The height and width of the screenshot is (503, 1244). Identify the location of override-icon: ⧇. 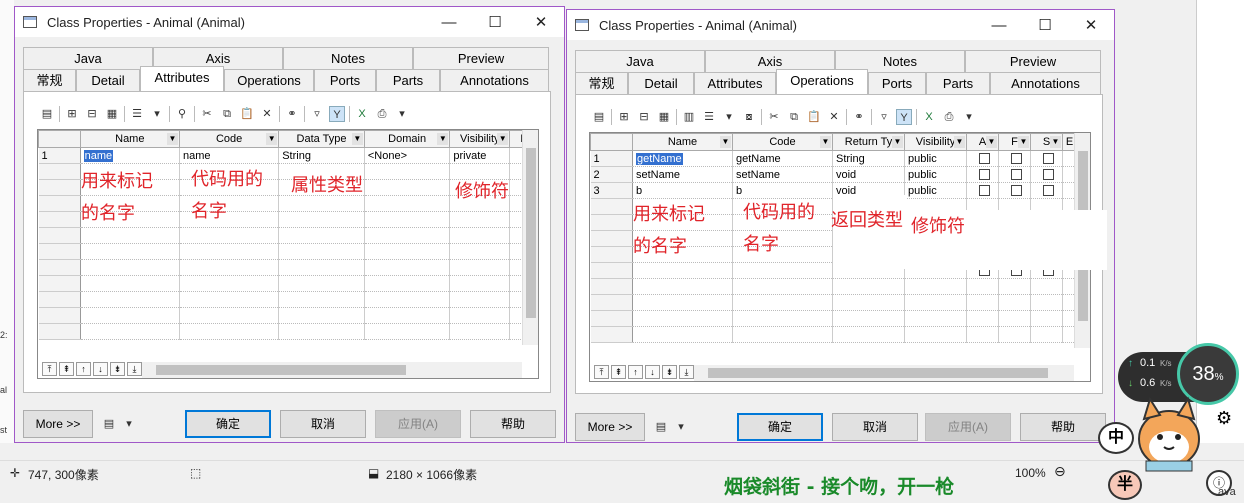
(749, 117).